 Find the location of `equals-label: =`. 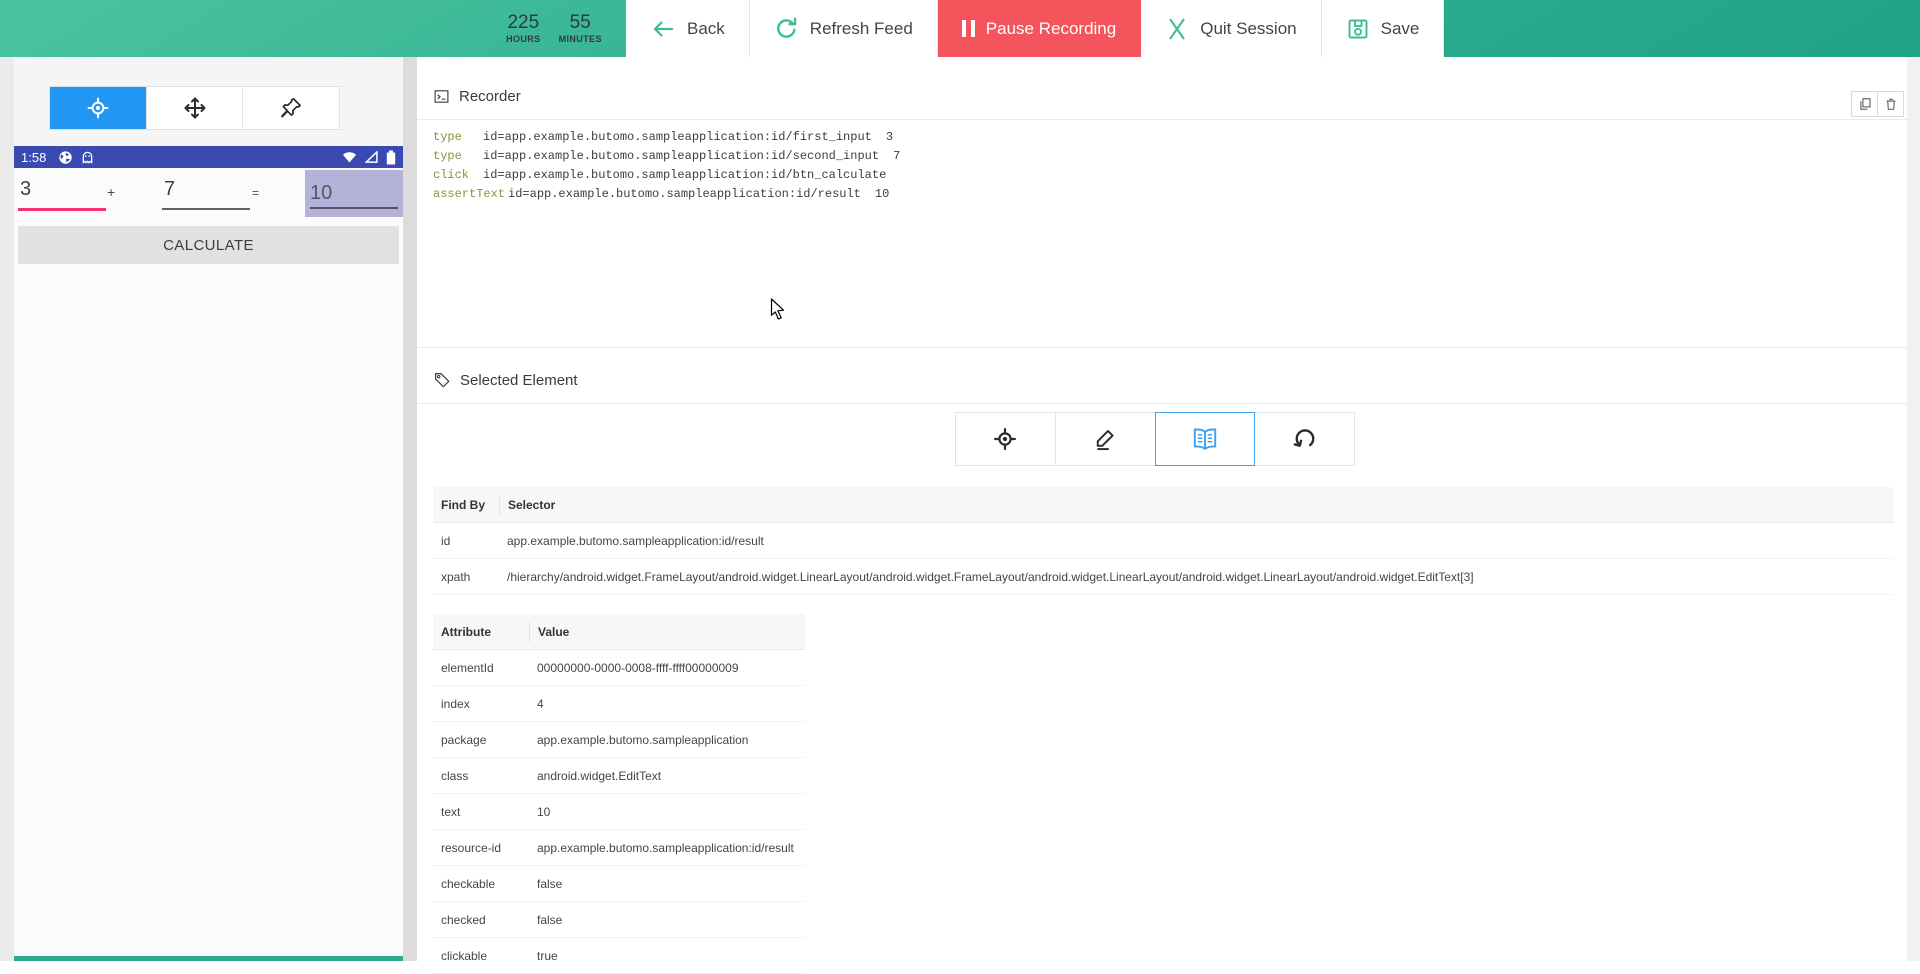

equals-label: = is located at coordinates (256, 193).